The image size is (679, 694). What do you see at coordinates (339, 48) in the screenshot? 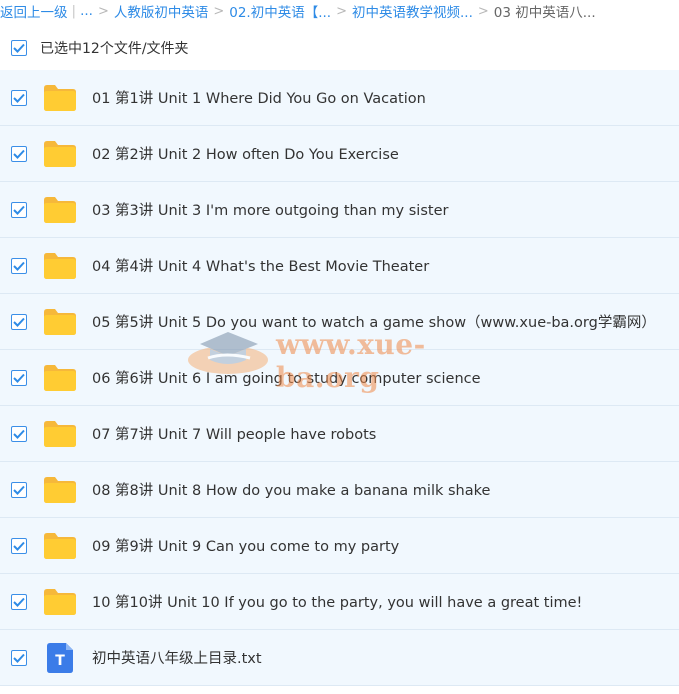
I see `selection-bar: 已选中12个文件/文件夹` at bounding box center [339, 48].